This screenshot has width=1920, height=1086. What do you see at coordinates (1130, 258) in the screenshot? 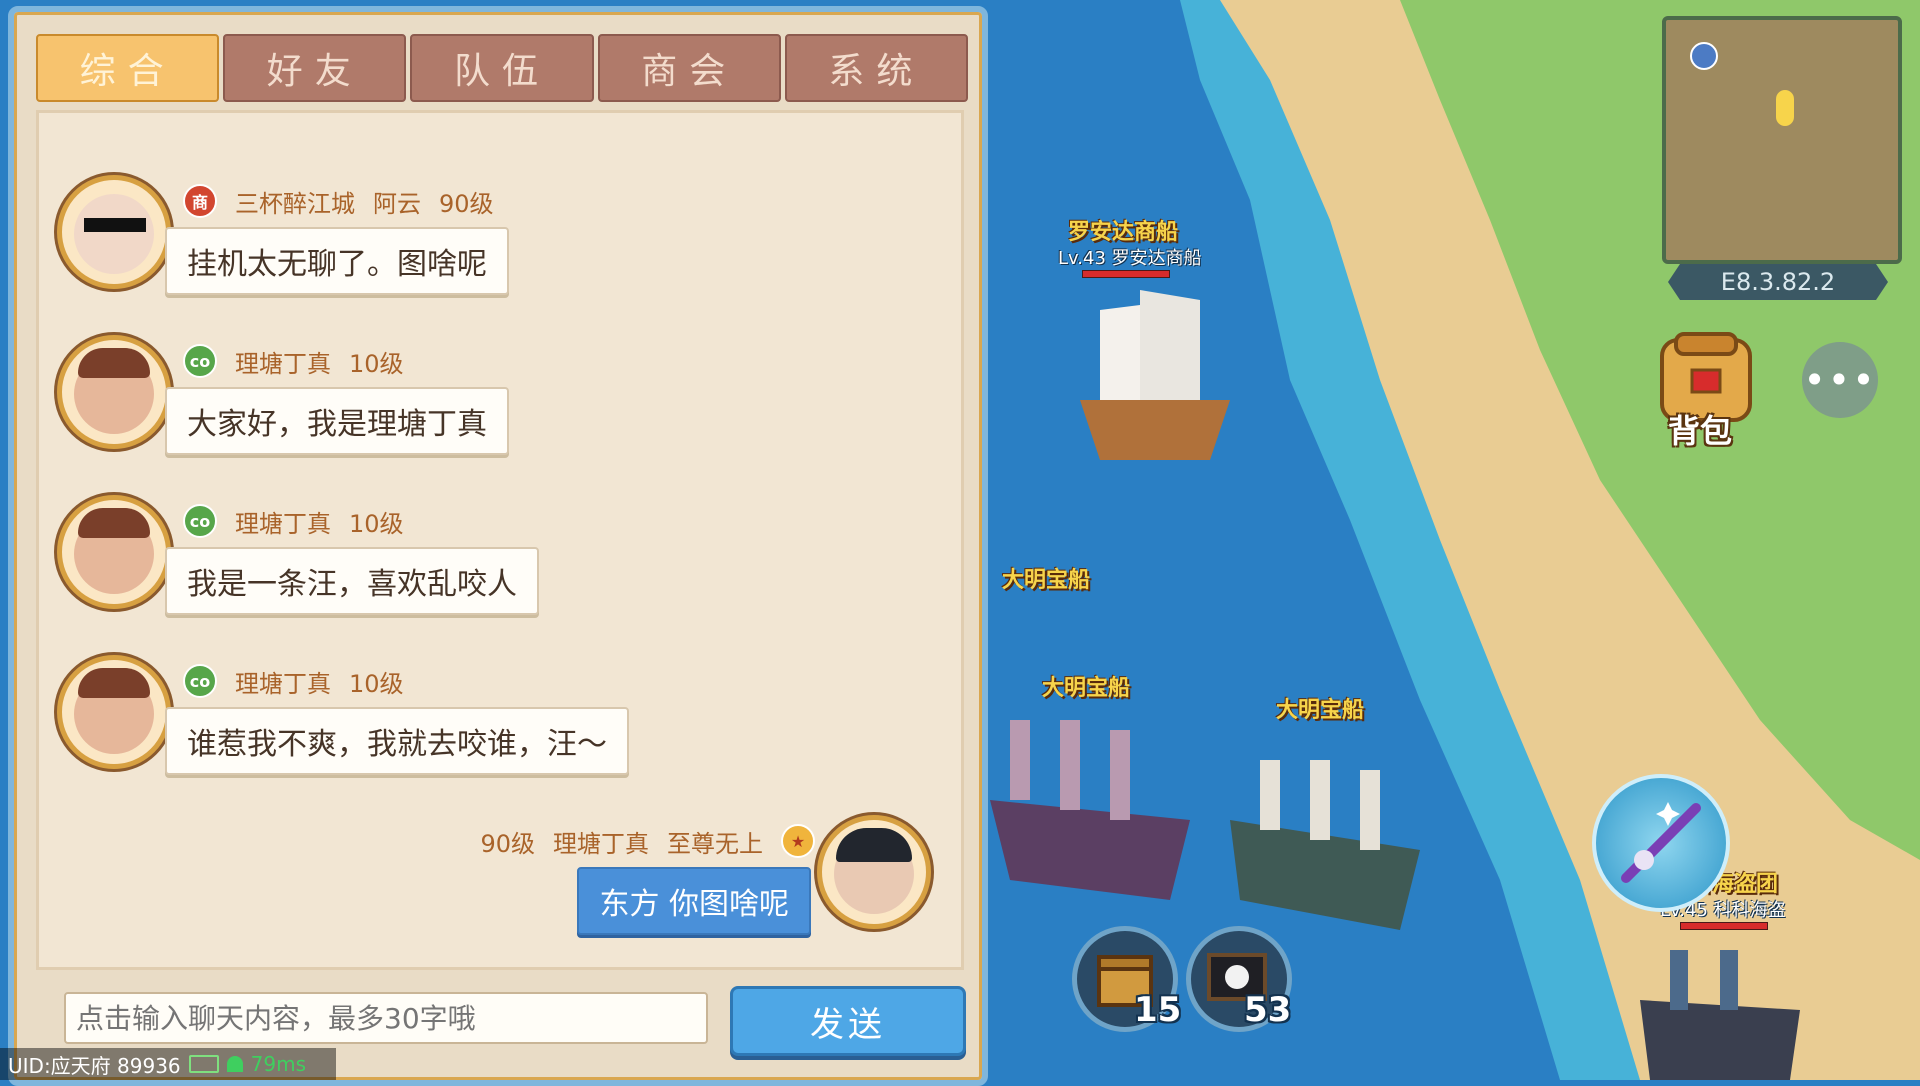
I see `ship-level-label: Lv.43 罗安达商船` at bounding box center [1130, 258].